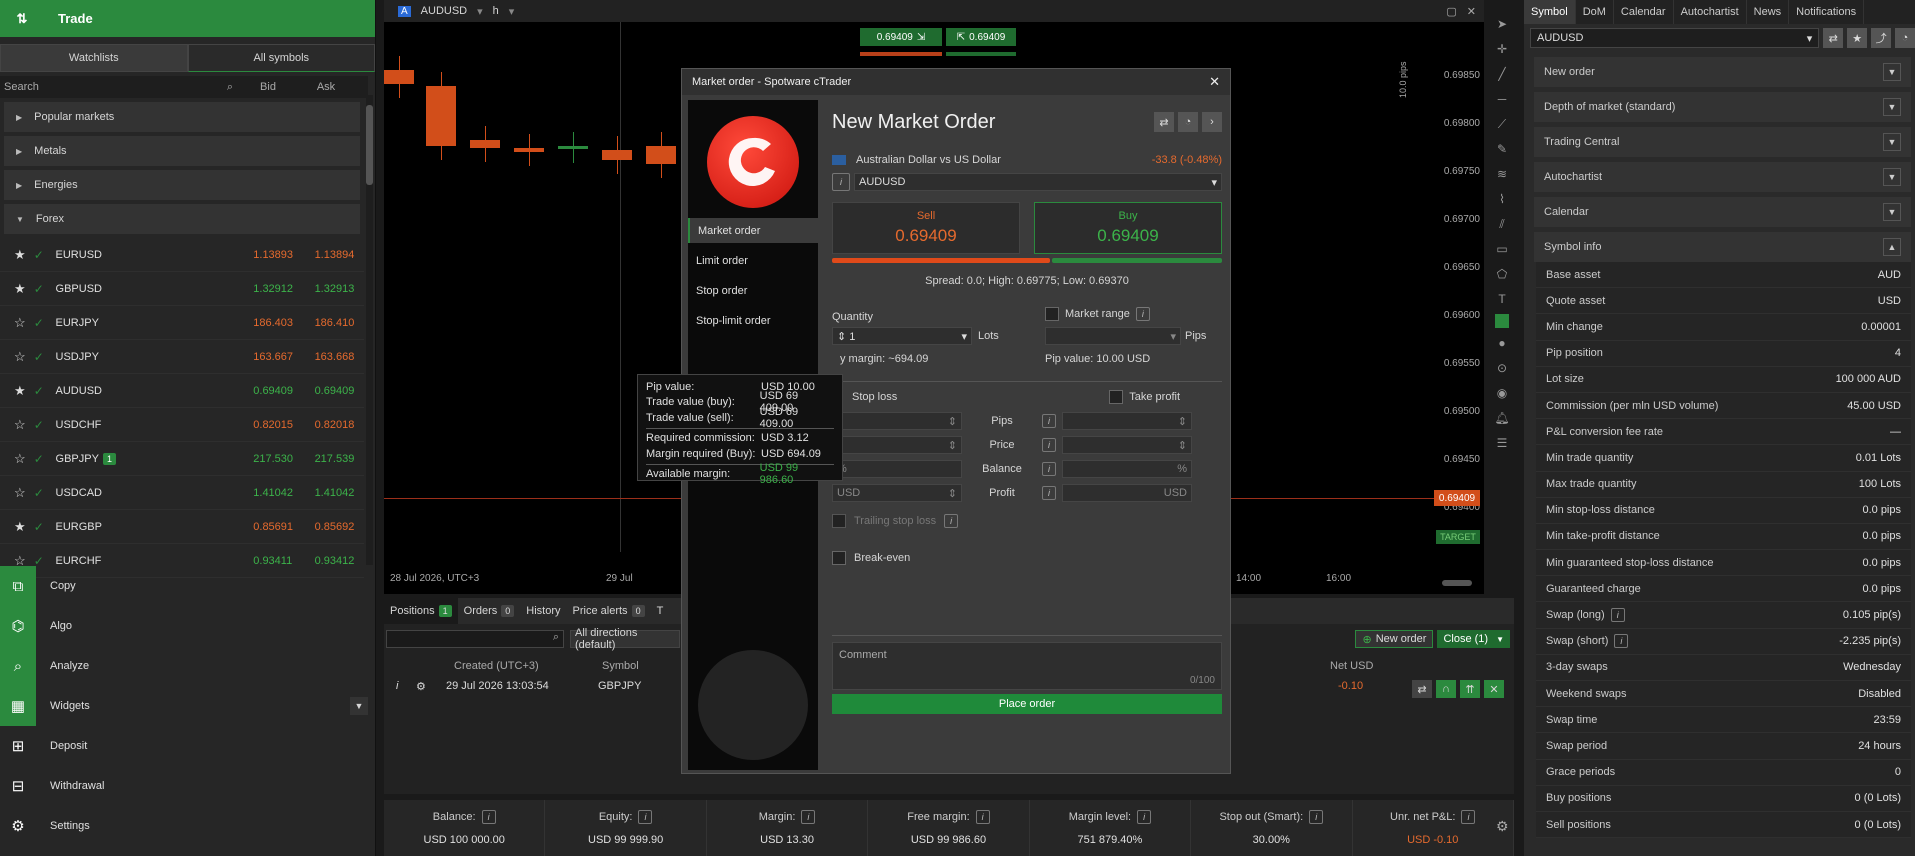  What do you see at coordinates (182, 357) in the screenshot?
I see `symbol-row: ☆ ✓ USDJPY 163.667 163.668` at bounding box center [182, 357].